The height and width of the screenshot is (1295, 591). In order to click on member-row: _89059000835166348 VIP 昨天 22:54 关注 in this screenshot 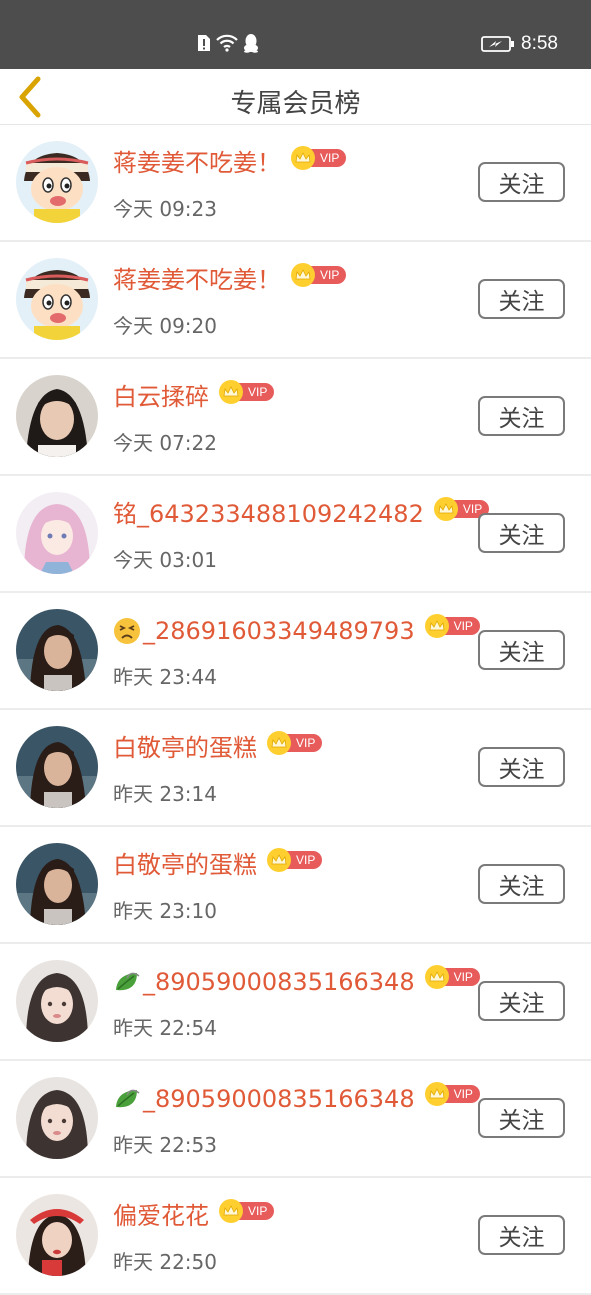, I will do `click(295, 1002)`.